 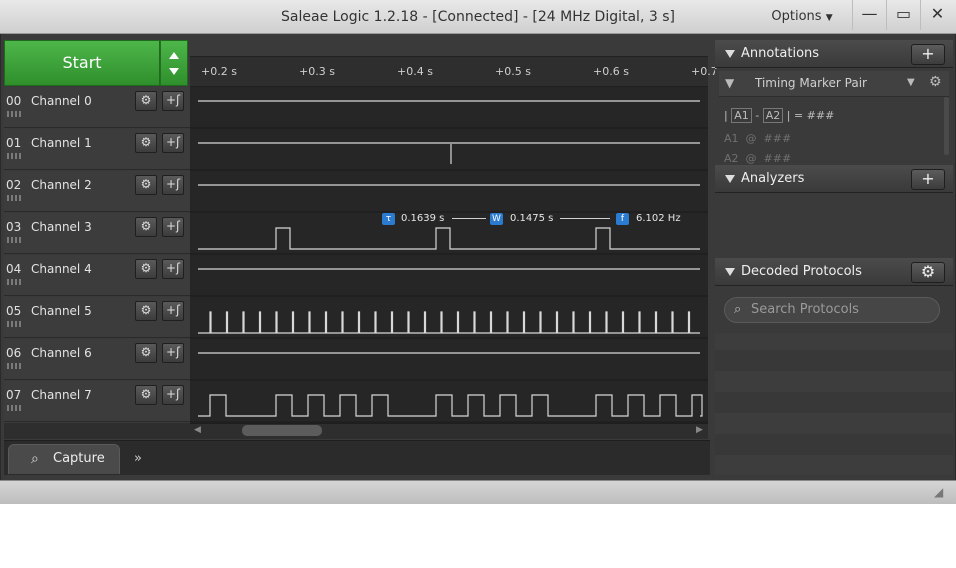 What do you see at coordinates (928, 179) in the screenshot?
I see `add-analyzer-button: +` at bounding box center [928, 179].